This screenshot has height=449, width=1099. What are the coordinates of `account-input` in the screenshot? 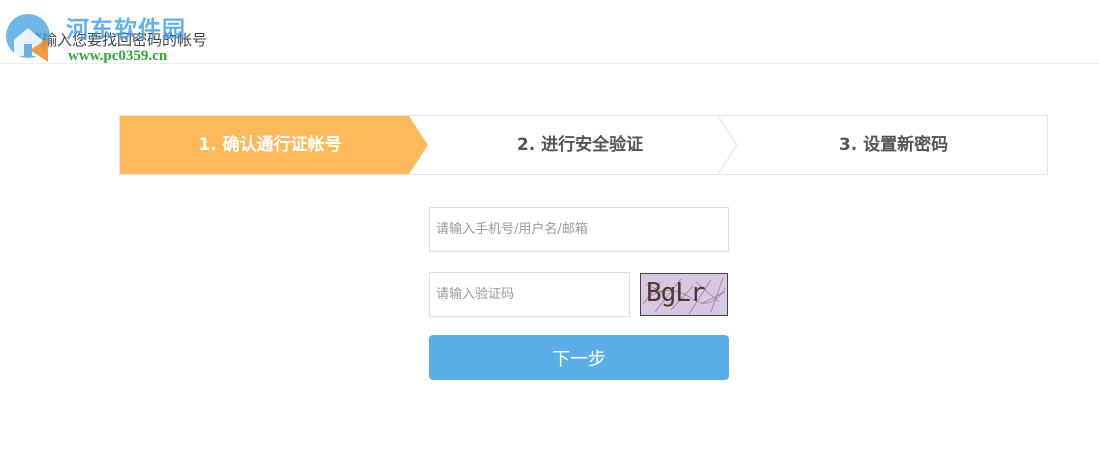 It's located at (579, 229).